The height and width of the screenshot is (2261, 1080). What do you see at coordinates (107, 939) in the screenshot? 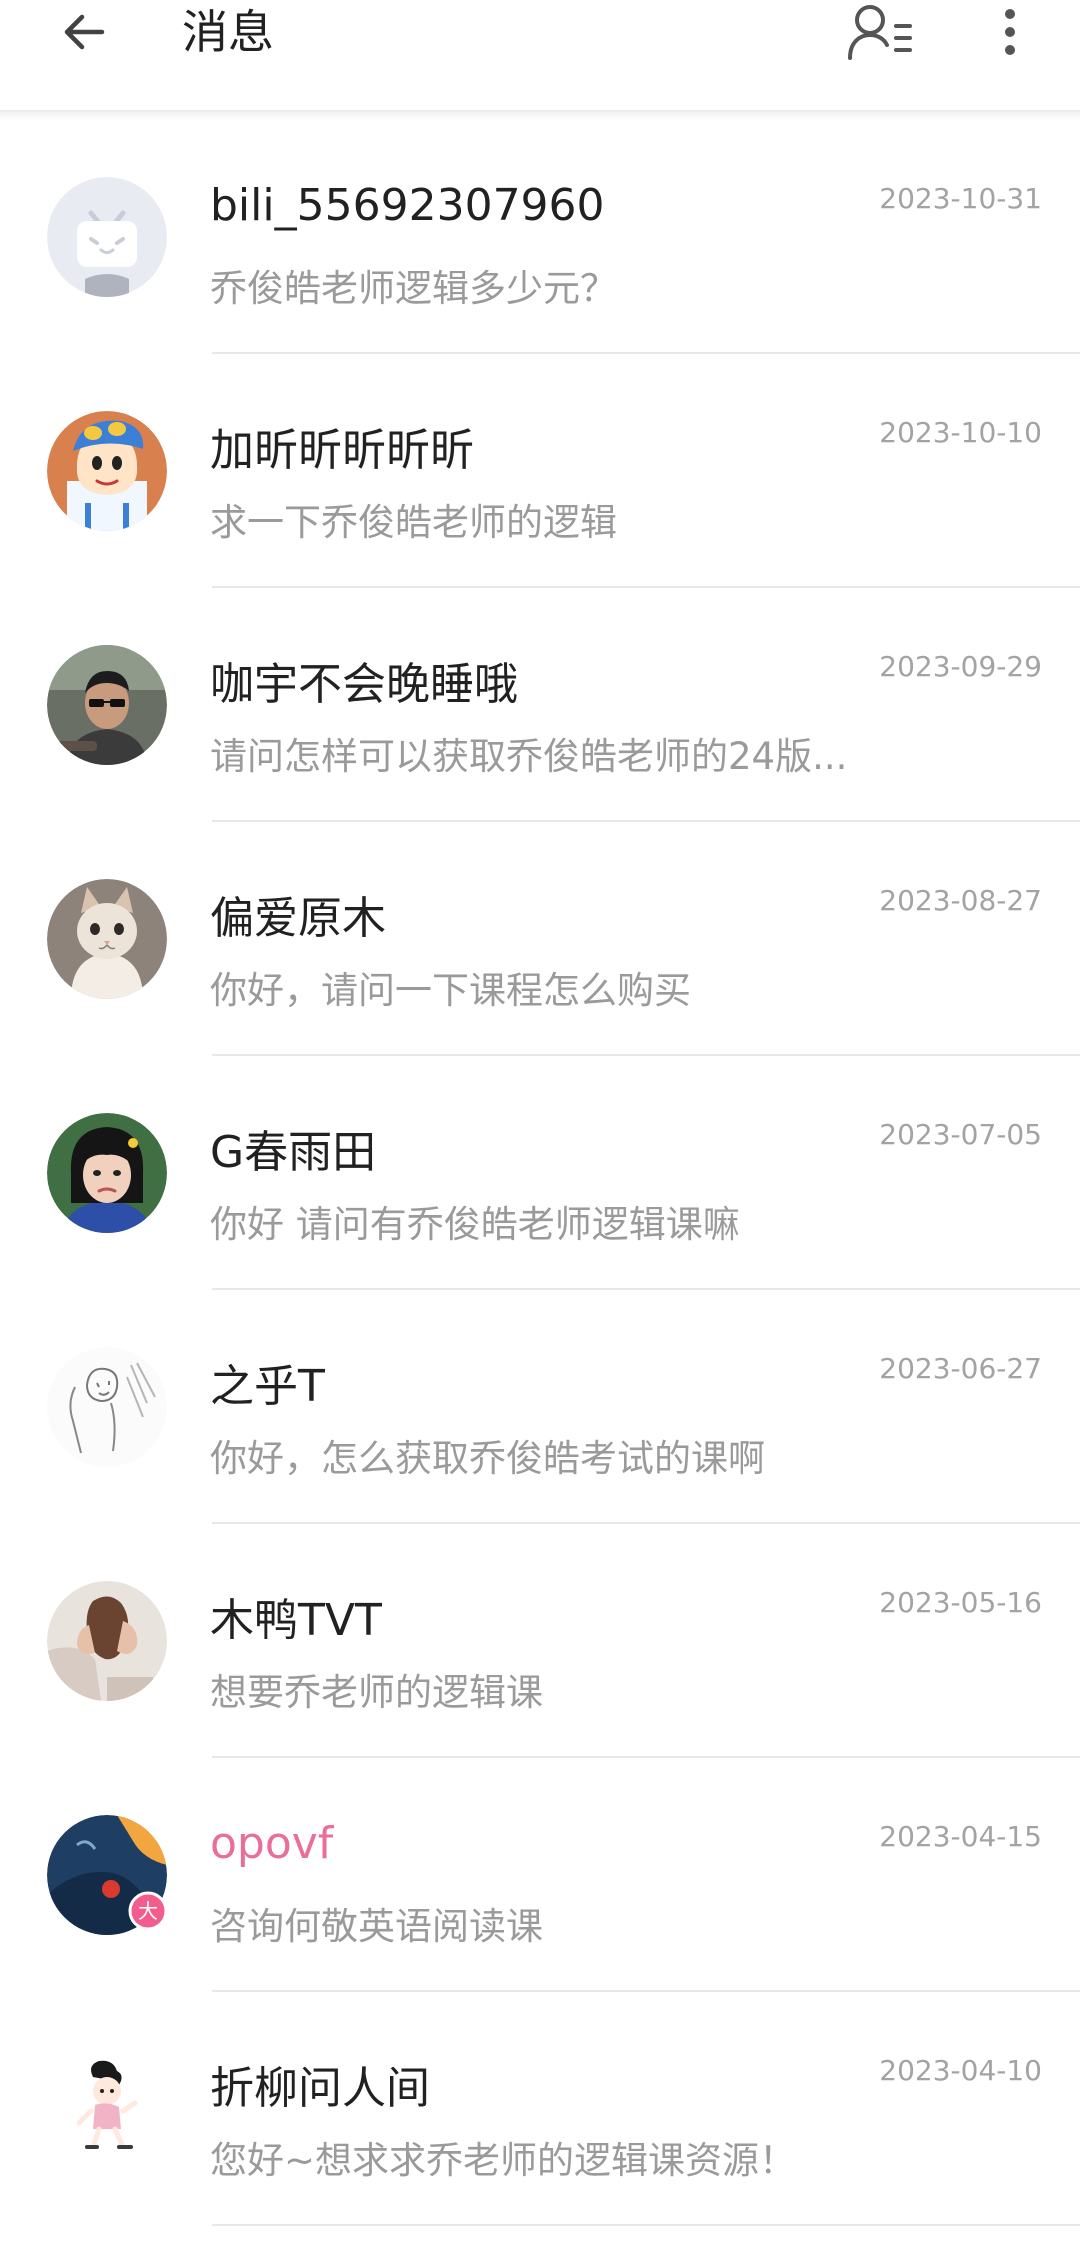
I see `kitten-avatar` at bounding box center [107, 939].